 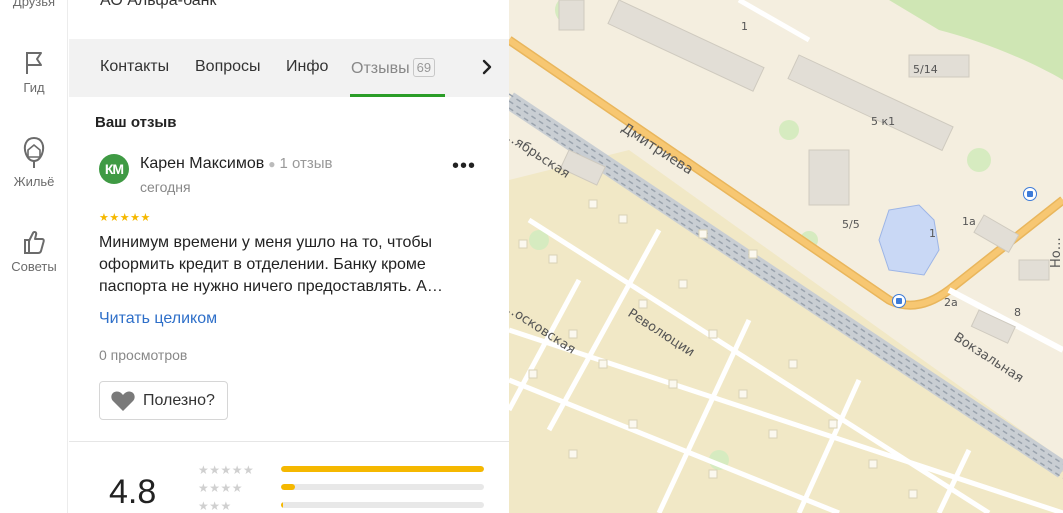 What do you see at coordinates (34, 87) in the screenshot?
I see `rail-item-label: Гид` at bounding box center [34, 87].